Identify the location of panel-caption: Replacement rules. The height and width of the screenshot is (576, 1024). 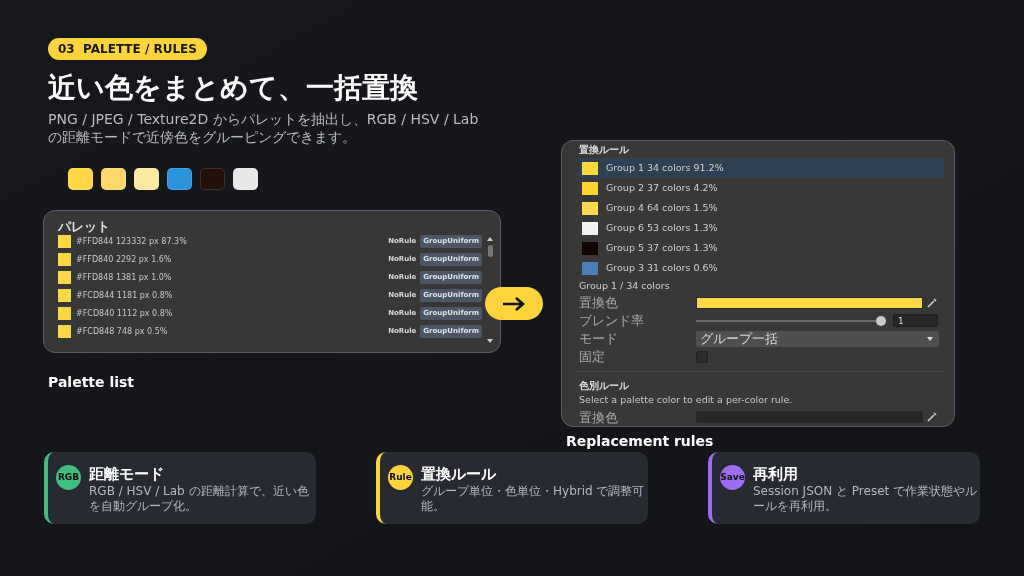
(640, 441).